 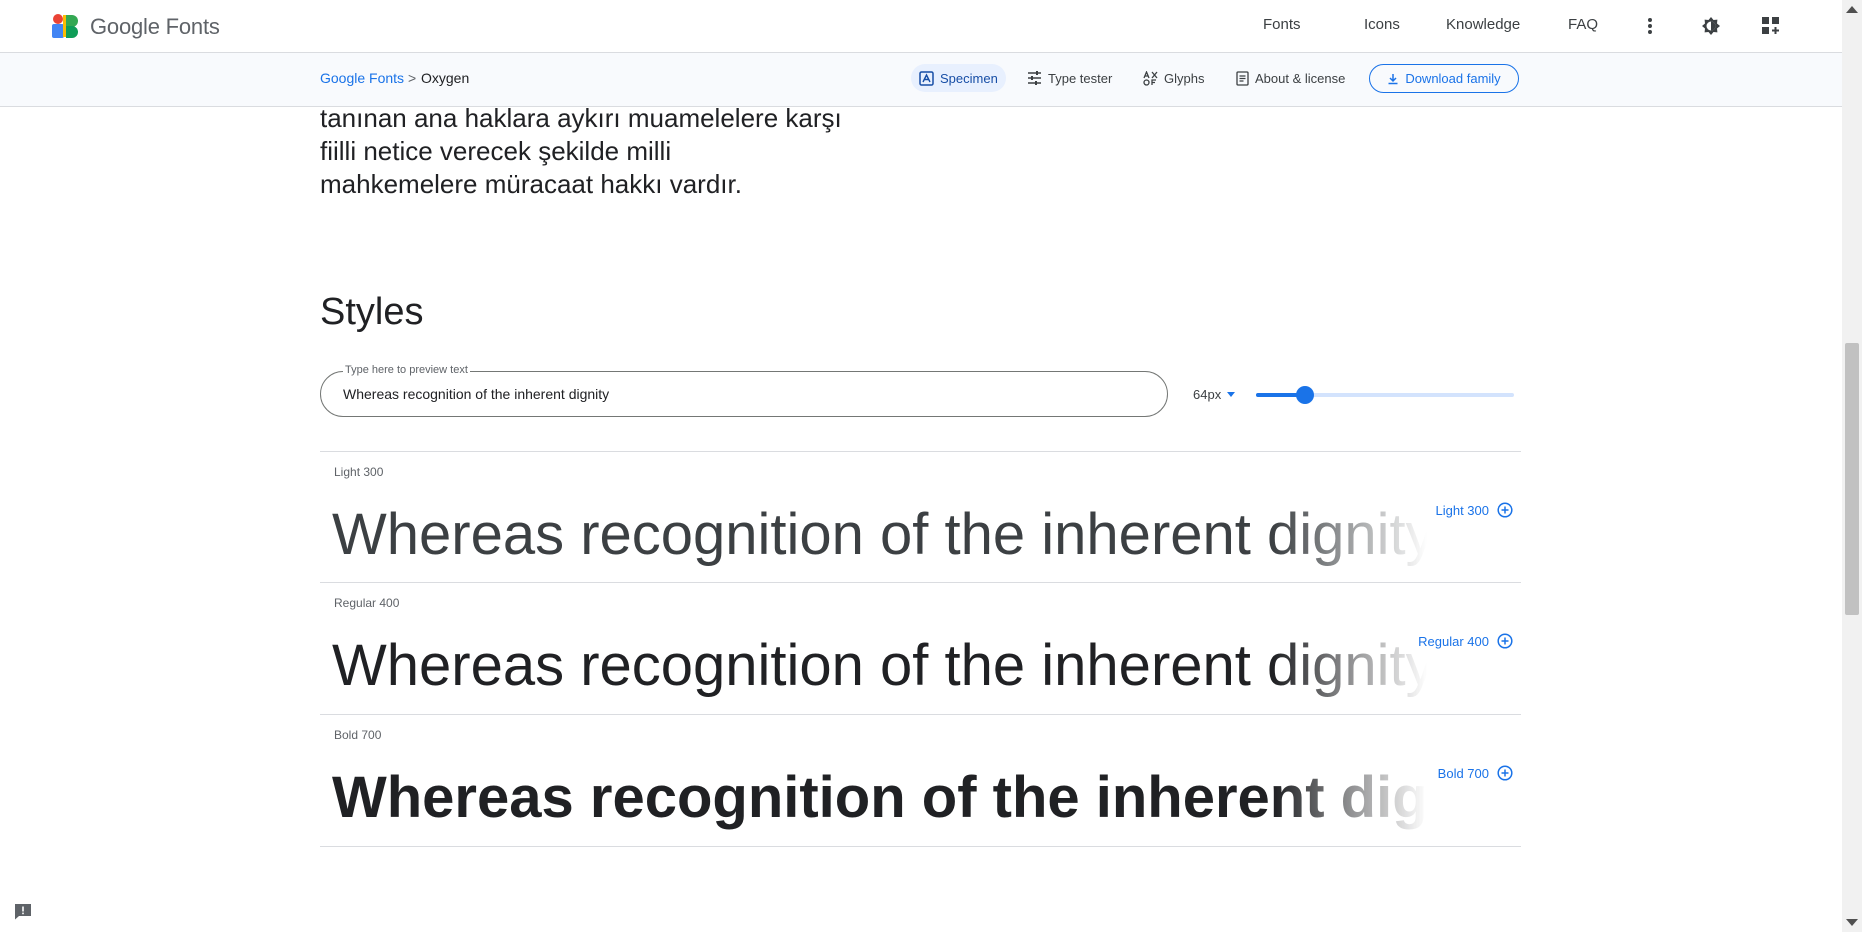 What do you see at coordinates (1771, 26) in the screenshot?
I see `apps-icon` at bounding box center [1771, 26].